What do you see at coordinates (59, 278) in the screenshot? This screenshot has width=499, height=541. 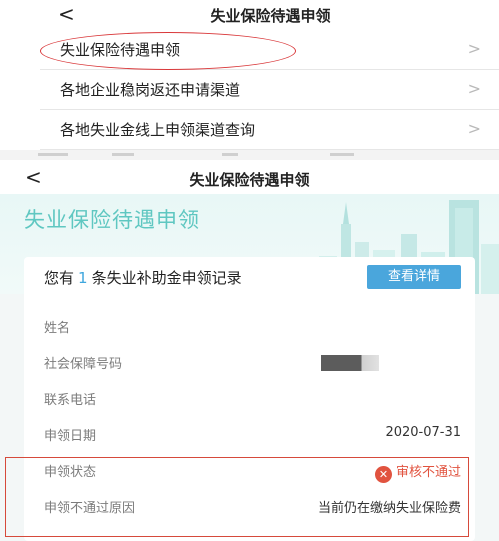 I see `heading-prefix: 您有` at bounding box center [59, 278].